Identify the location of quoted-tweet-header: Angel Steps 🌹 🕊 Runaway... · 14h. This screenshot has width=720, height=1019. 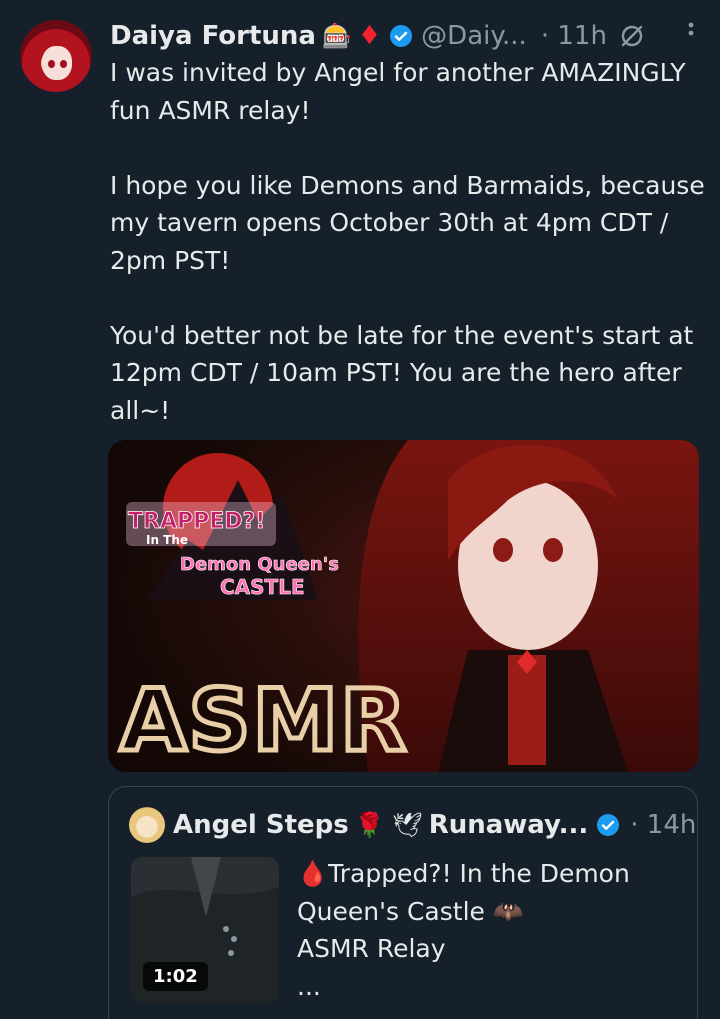
(412, 825).